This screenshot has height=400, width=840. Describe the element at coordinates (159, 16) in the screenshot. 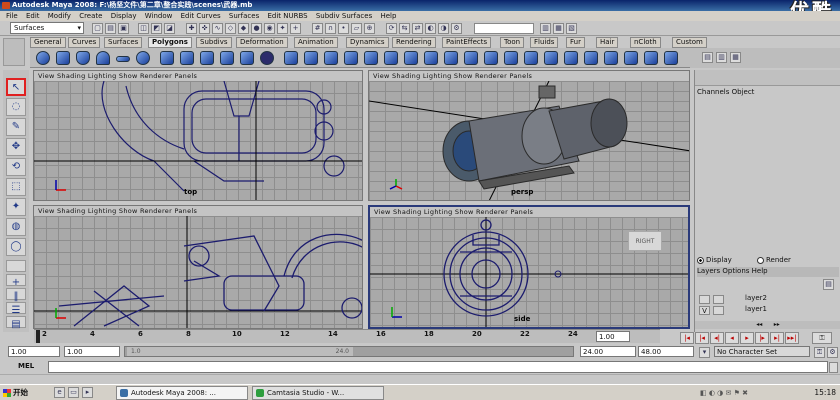

I see `menu-window: Window` at that location.